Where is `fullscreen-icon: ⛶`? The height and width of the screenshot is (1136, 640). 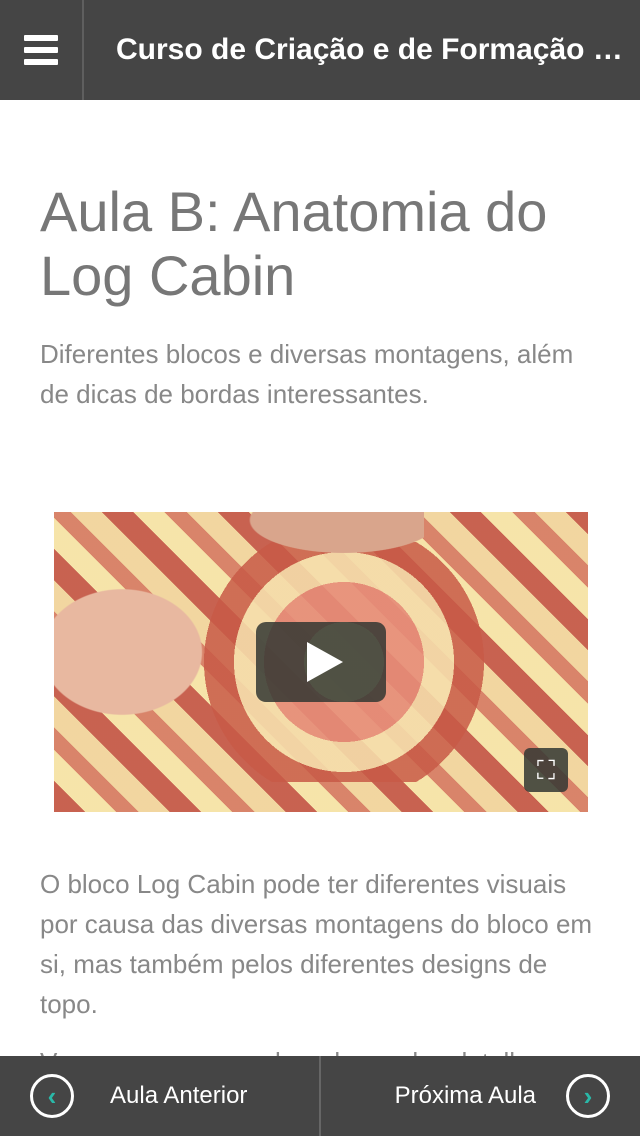
fullscreen-icon: ⛶ is located at coordinates (546, 770).